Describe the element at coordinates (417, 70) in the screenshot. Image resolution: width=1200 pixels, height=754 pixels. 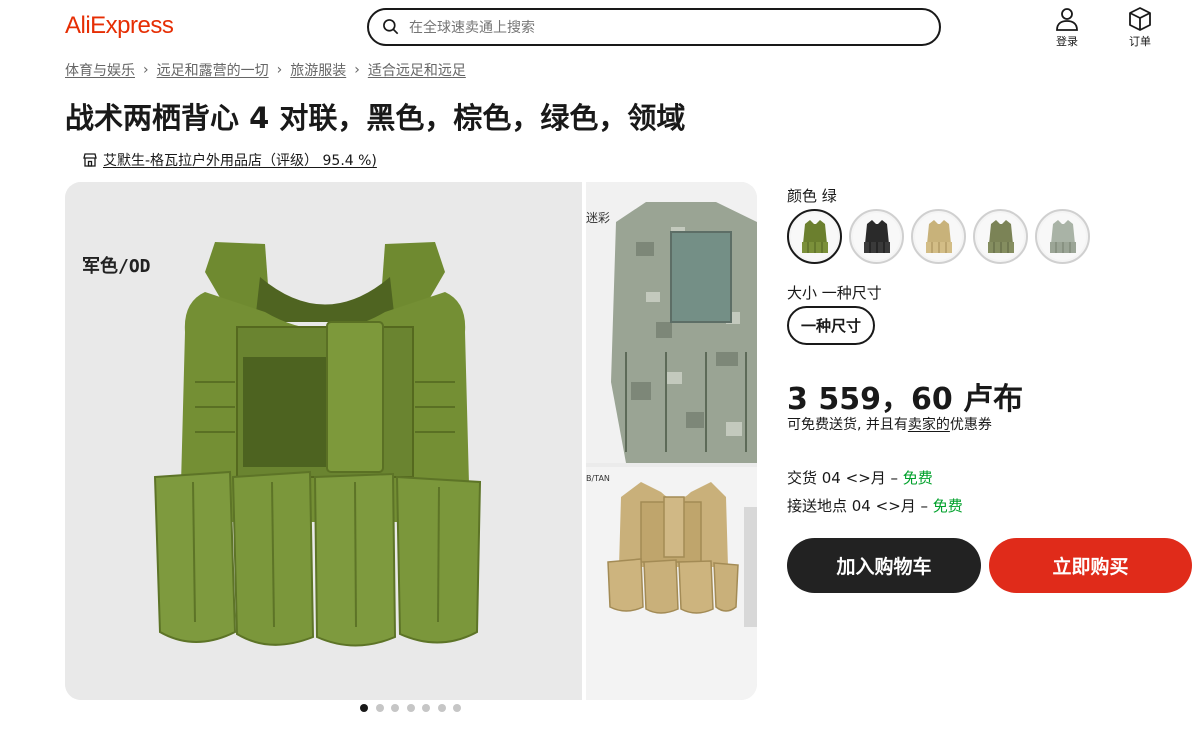
I see `breadcrumb-item: 适合远足和远足` at that location.